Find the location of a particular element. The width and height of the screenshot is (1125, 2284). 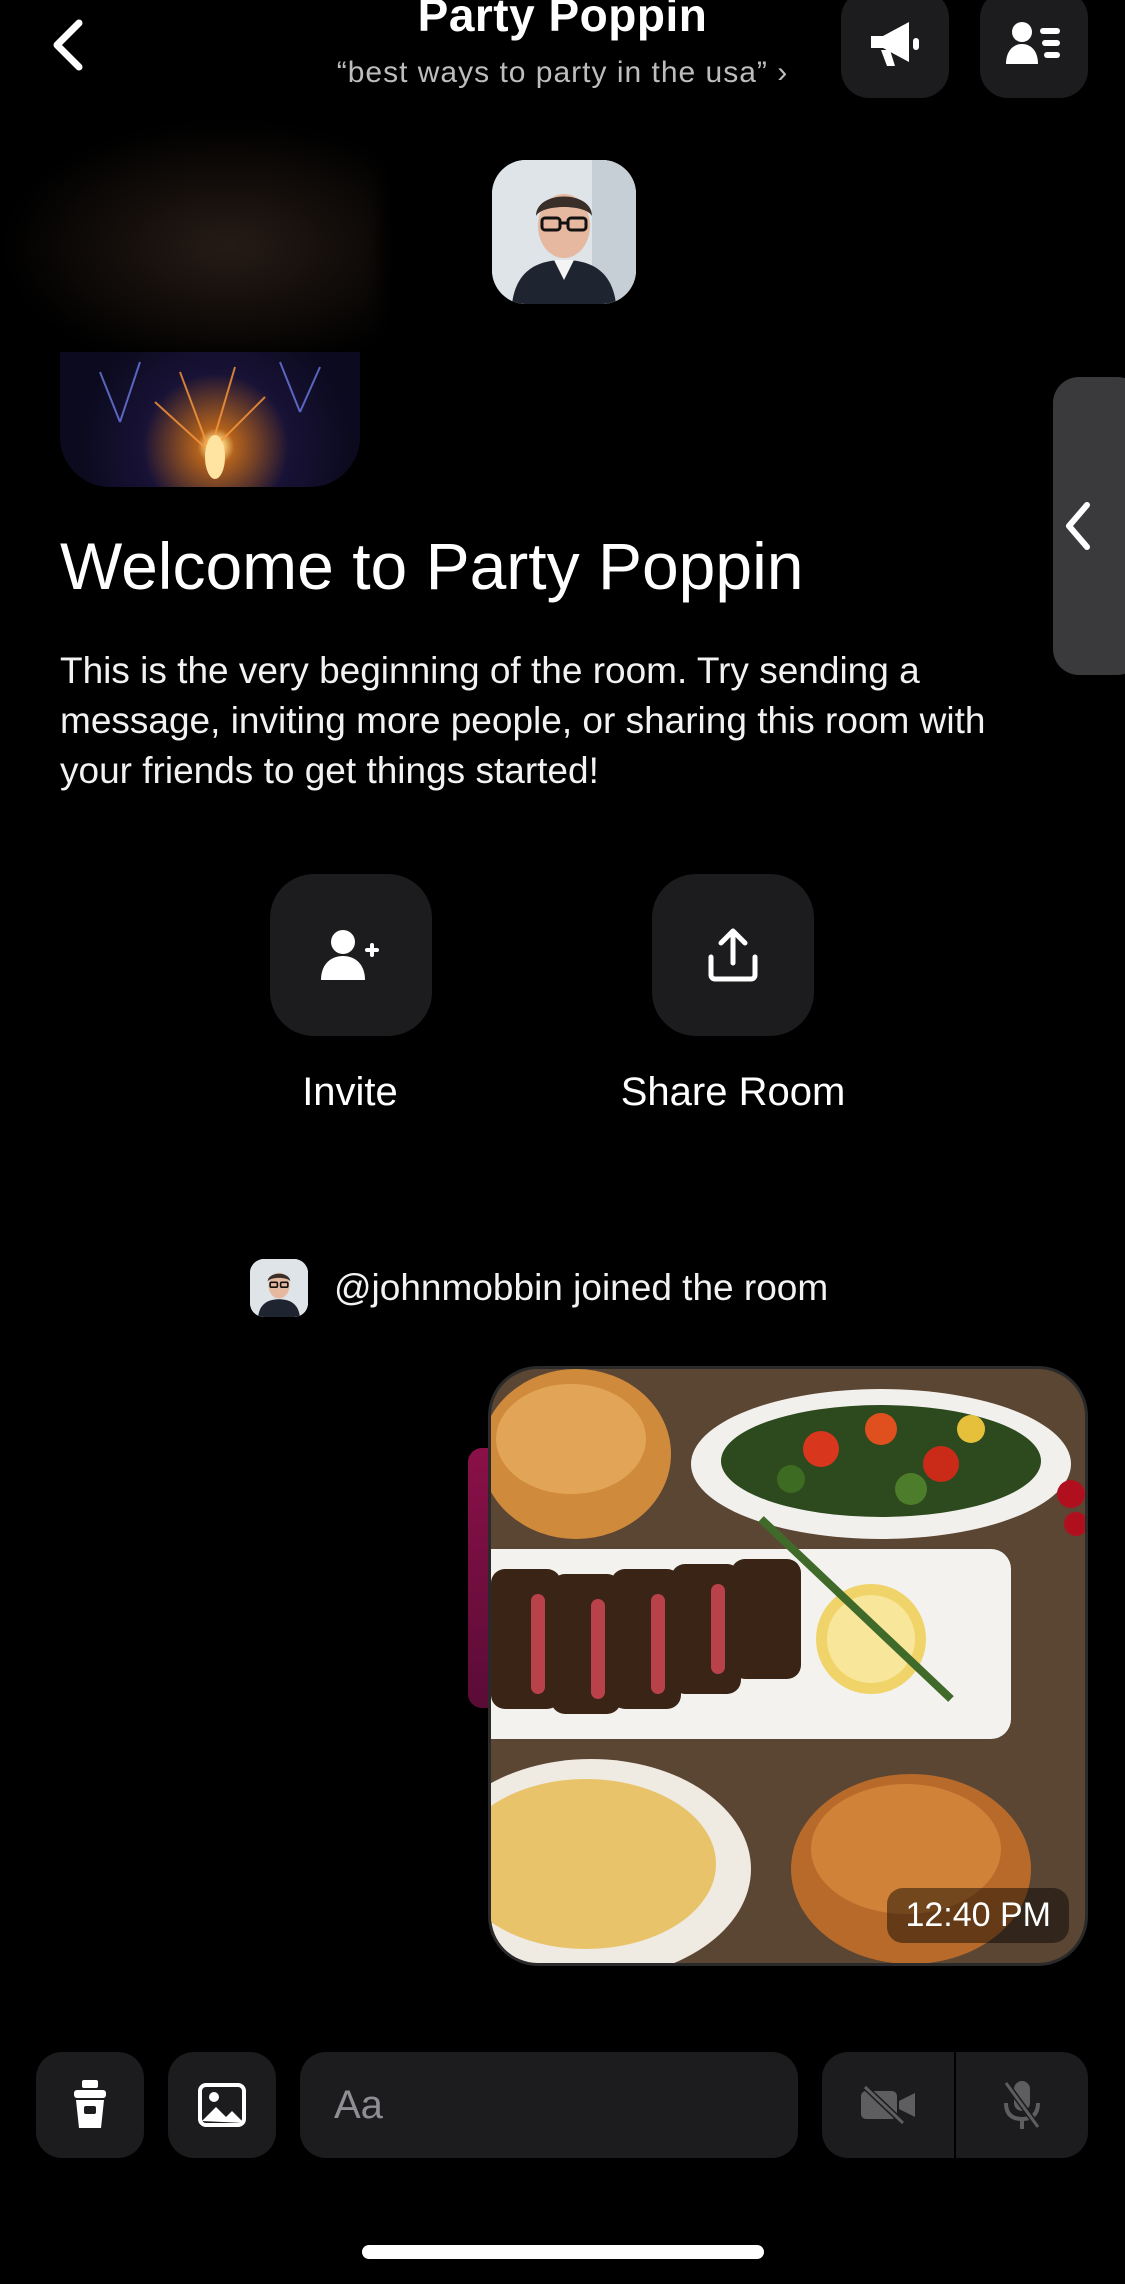

share-icon is located at coordinates (733, 955).